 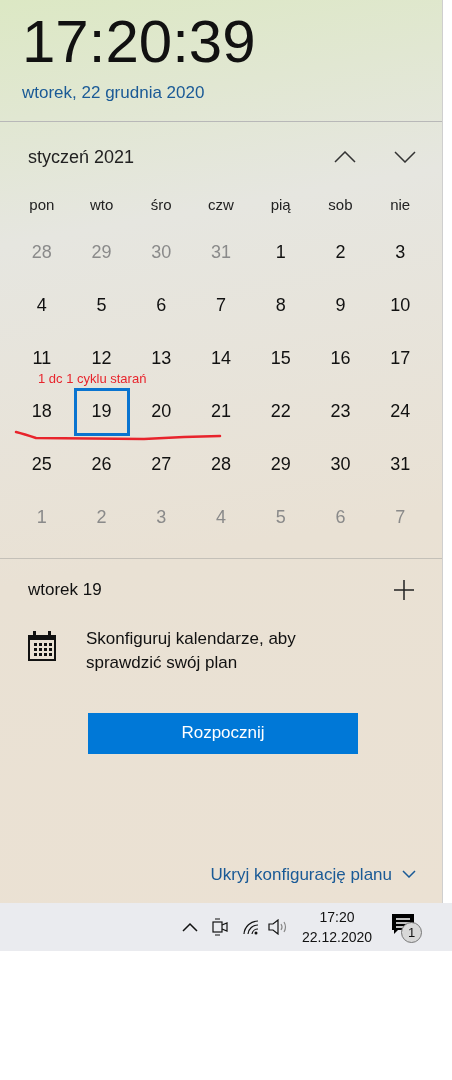 I want to click on previous-month-icon, so click(x=345, y=157).